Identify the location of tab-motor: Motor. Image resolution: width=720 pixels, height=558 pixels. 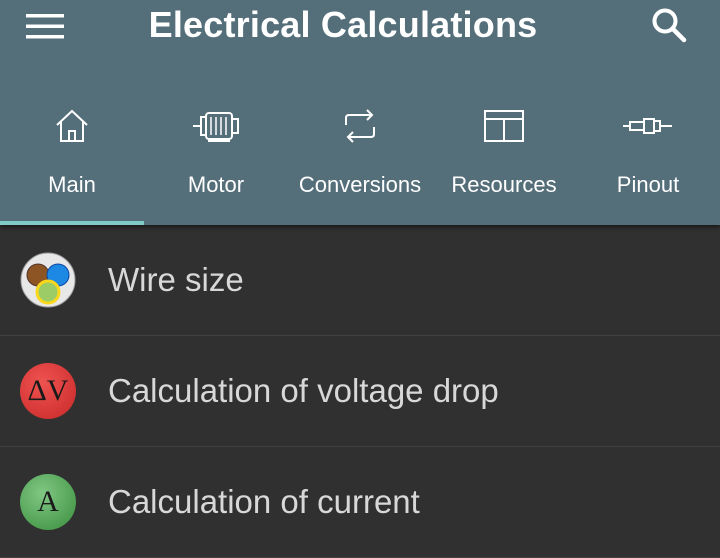
(216, 160).